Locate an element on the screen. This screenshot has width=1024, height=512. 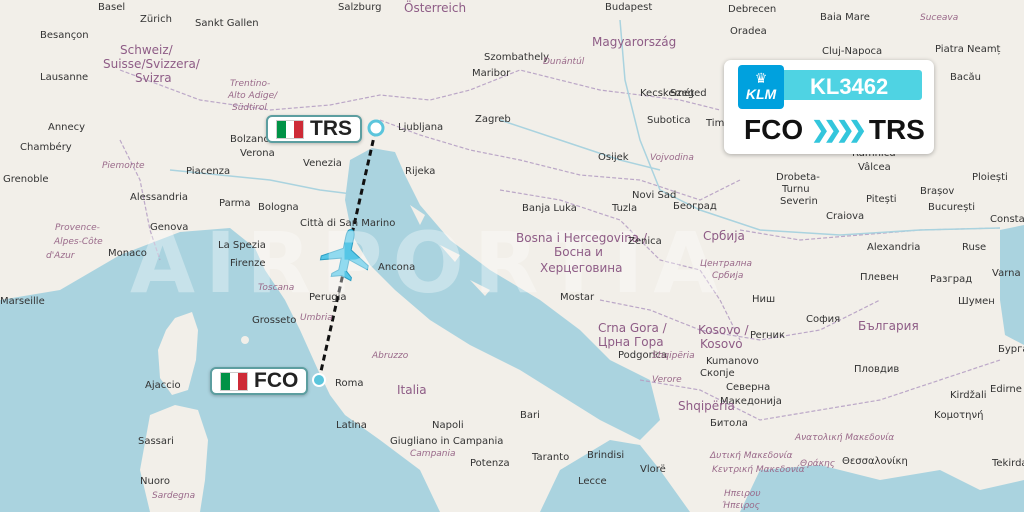
route-origin: FCO is located at coordinates (774, 129).